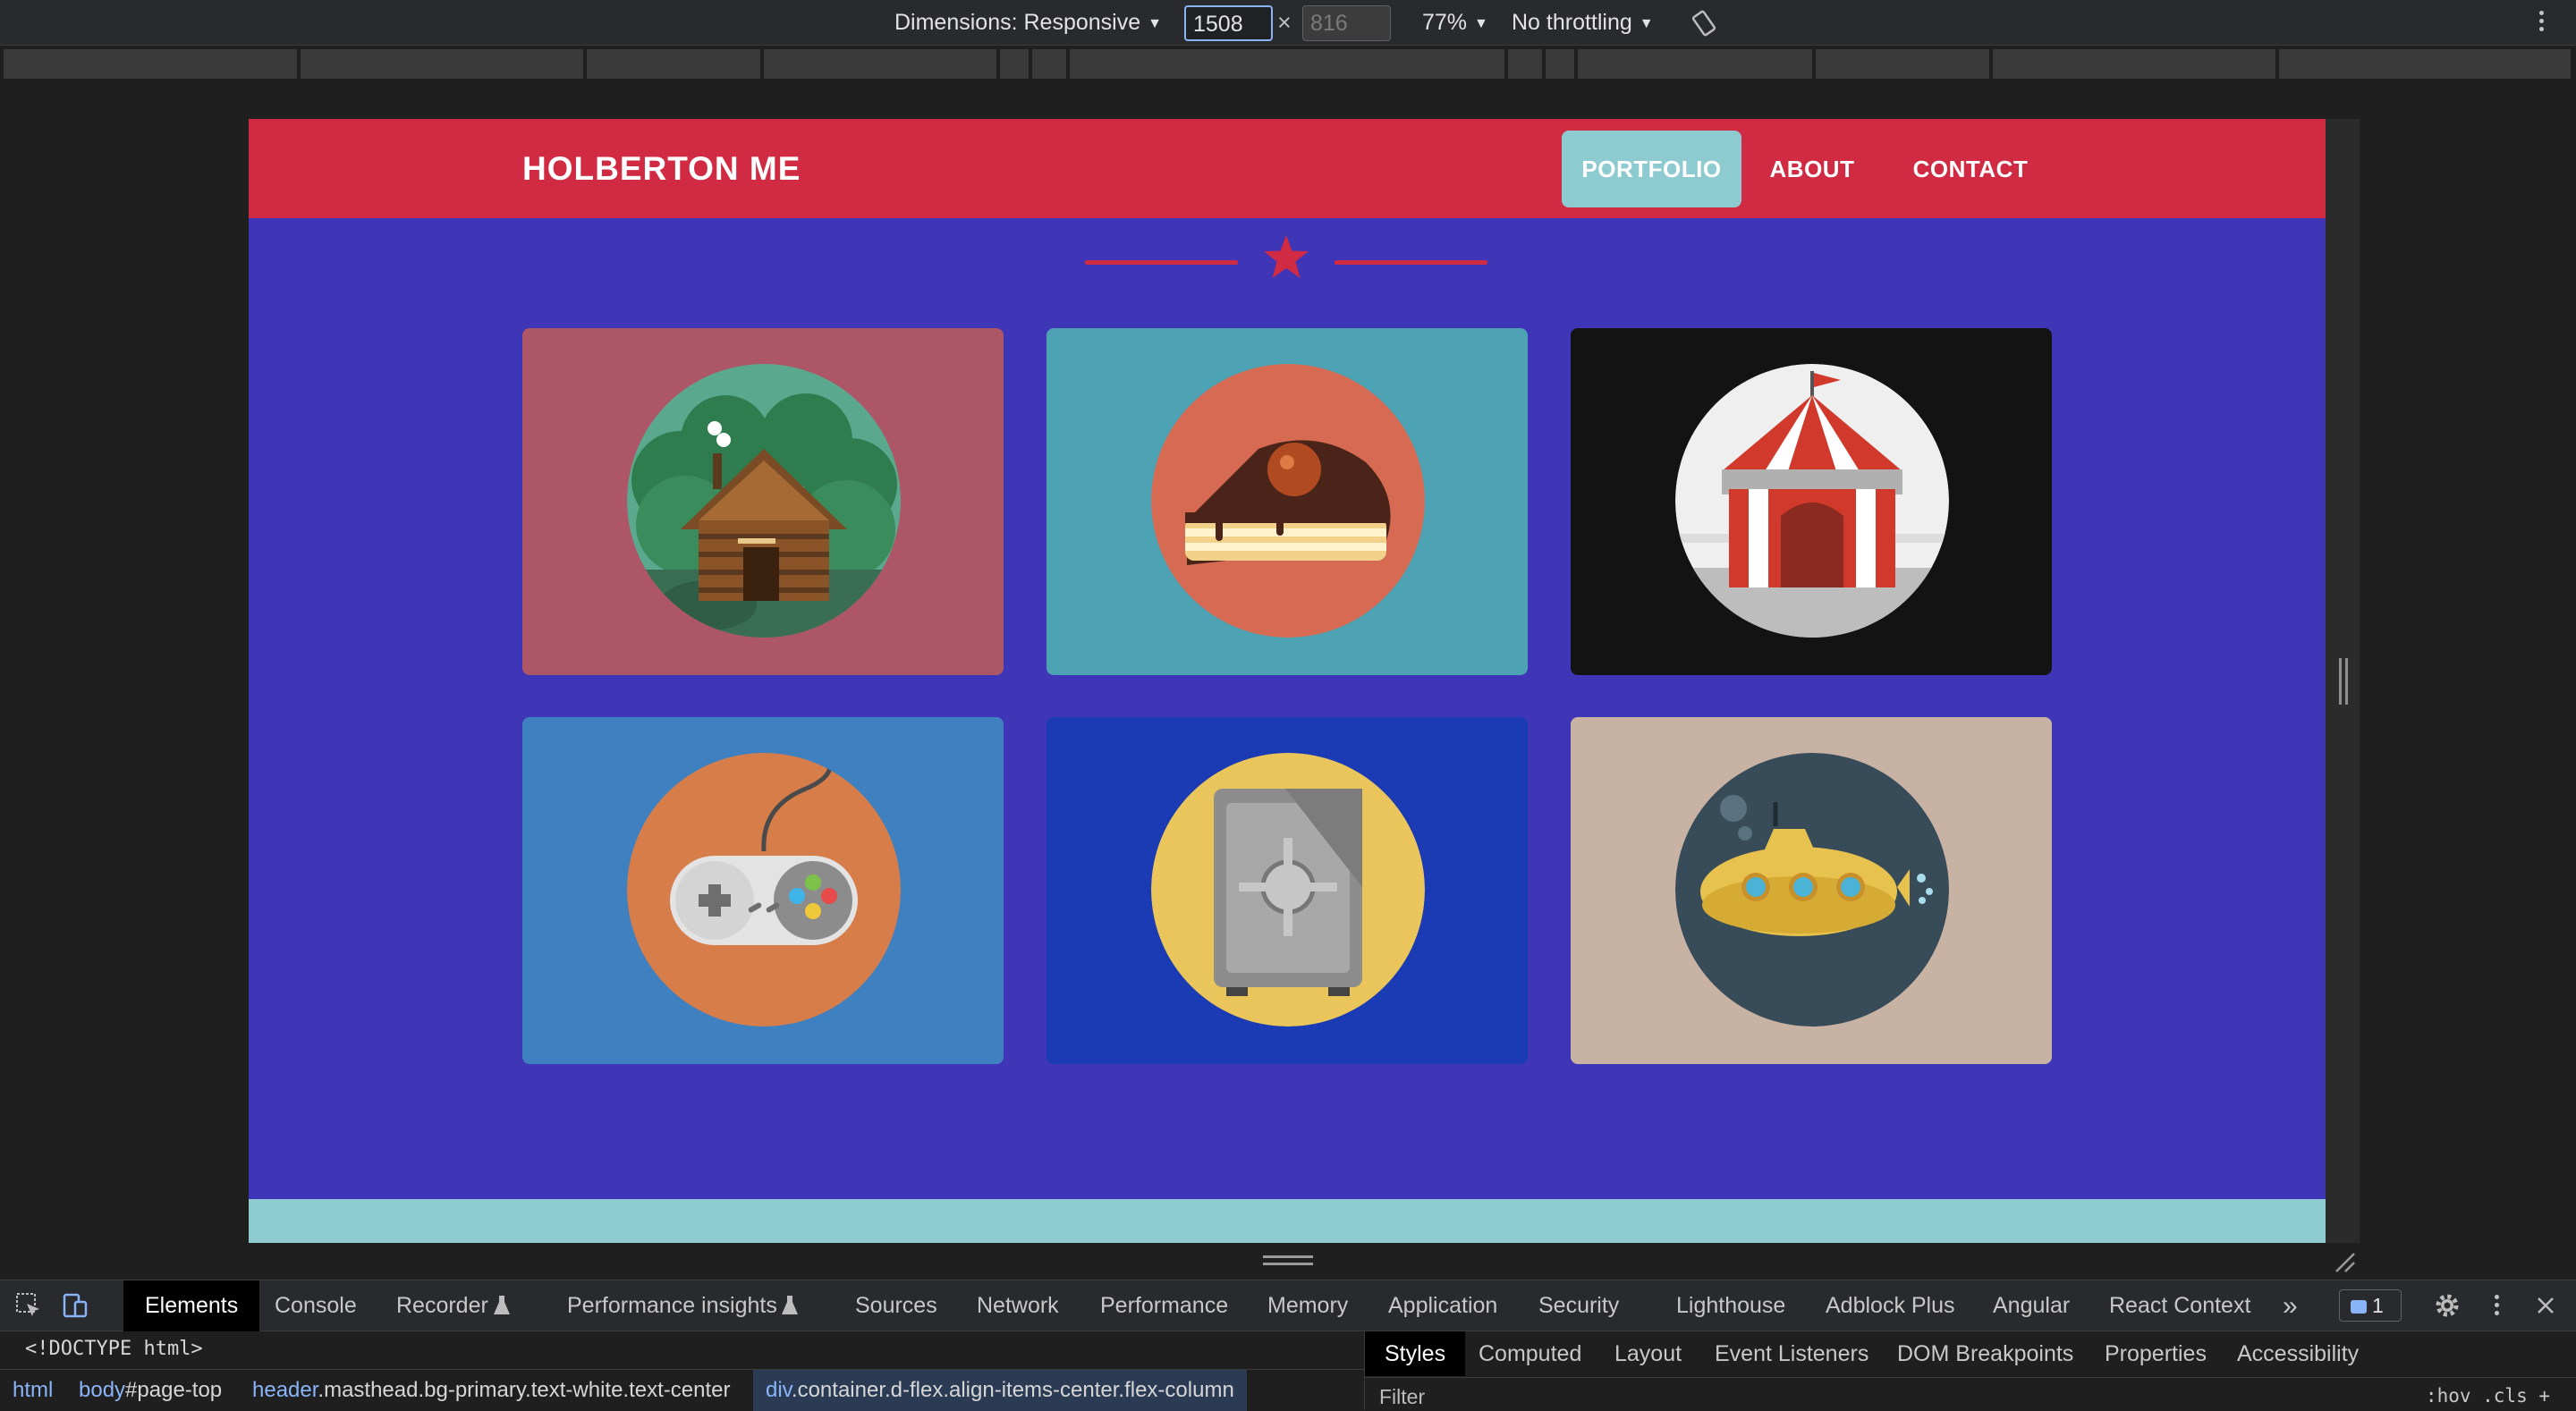 Image resolution: width=2576 pixels, height=1411 pixels. I want to click on media-query-bar, so click(1288, 65).